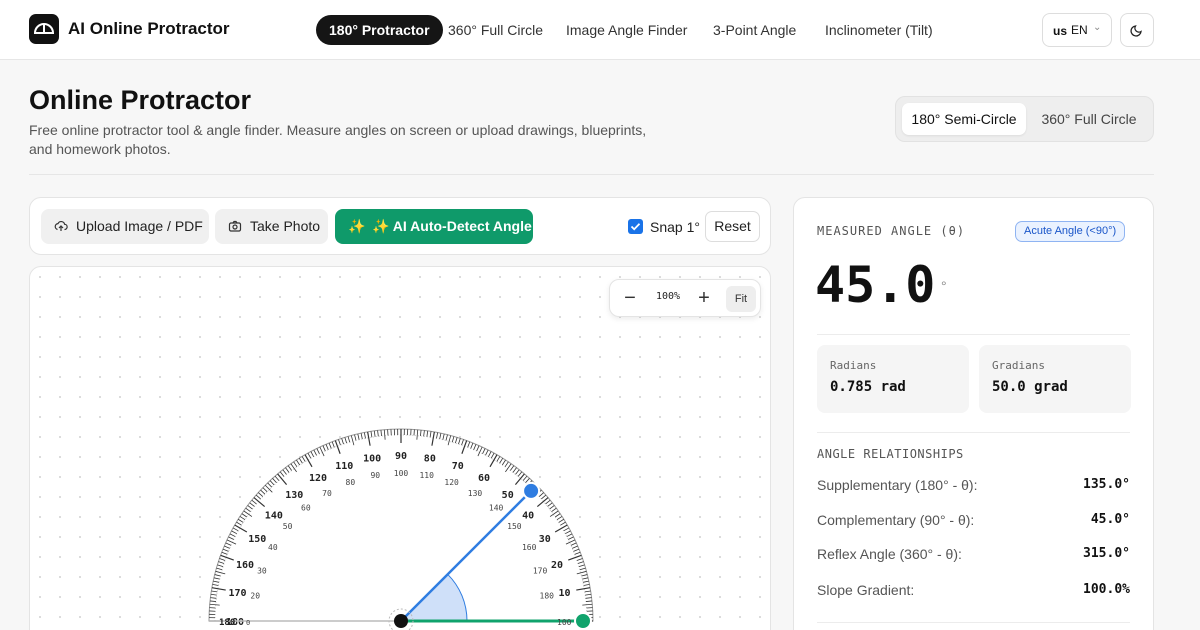  Describe the element at coordinates (344, 466) in the screenshot. I see `outer-scale-label: 110` at that location.